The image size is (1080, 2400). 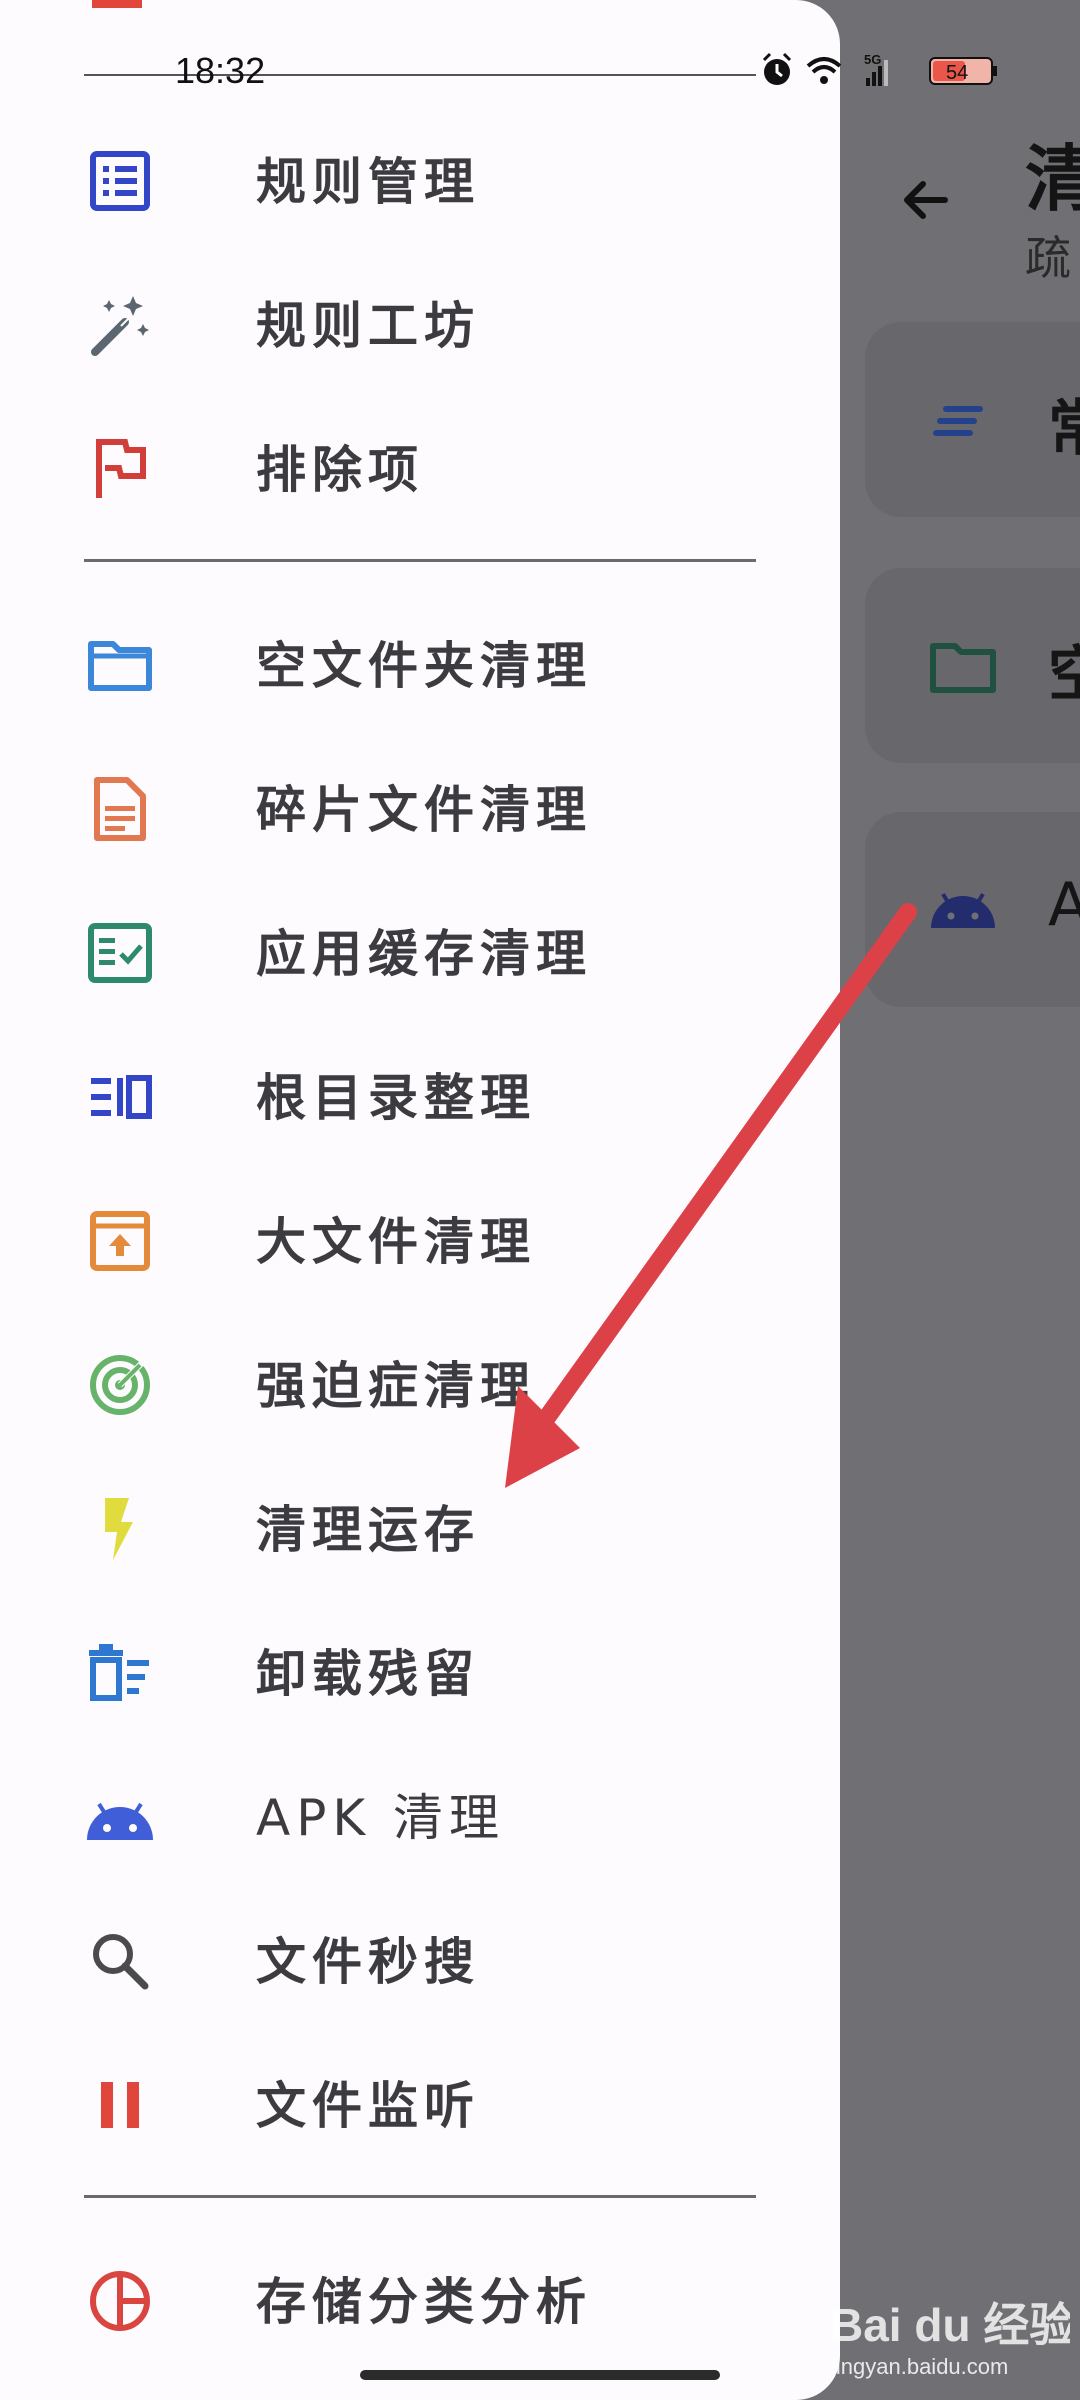 What do you see at coordinates (1048, 258) in the screenshot?
I see `background-page-subtitle: 疏` at bounding box center [1048, 258].